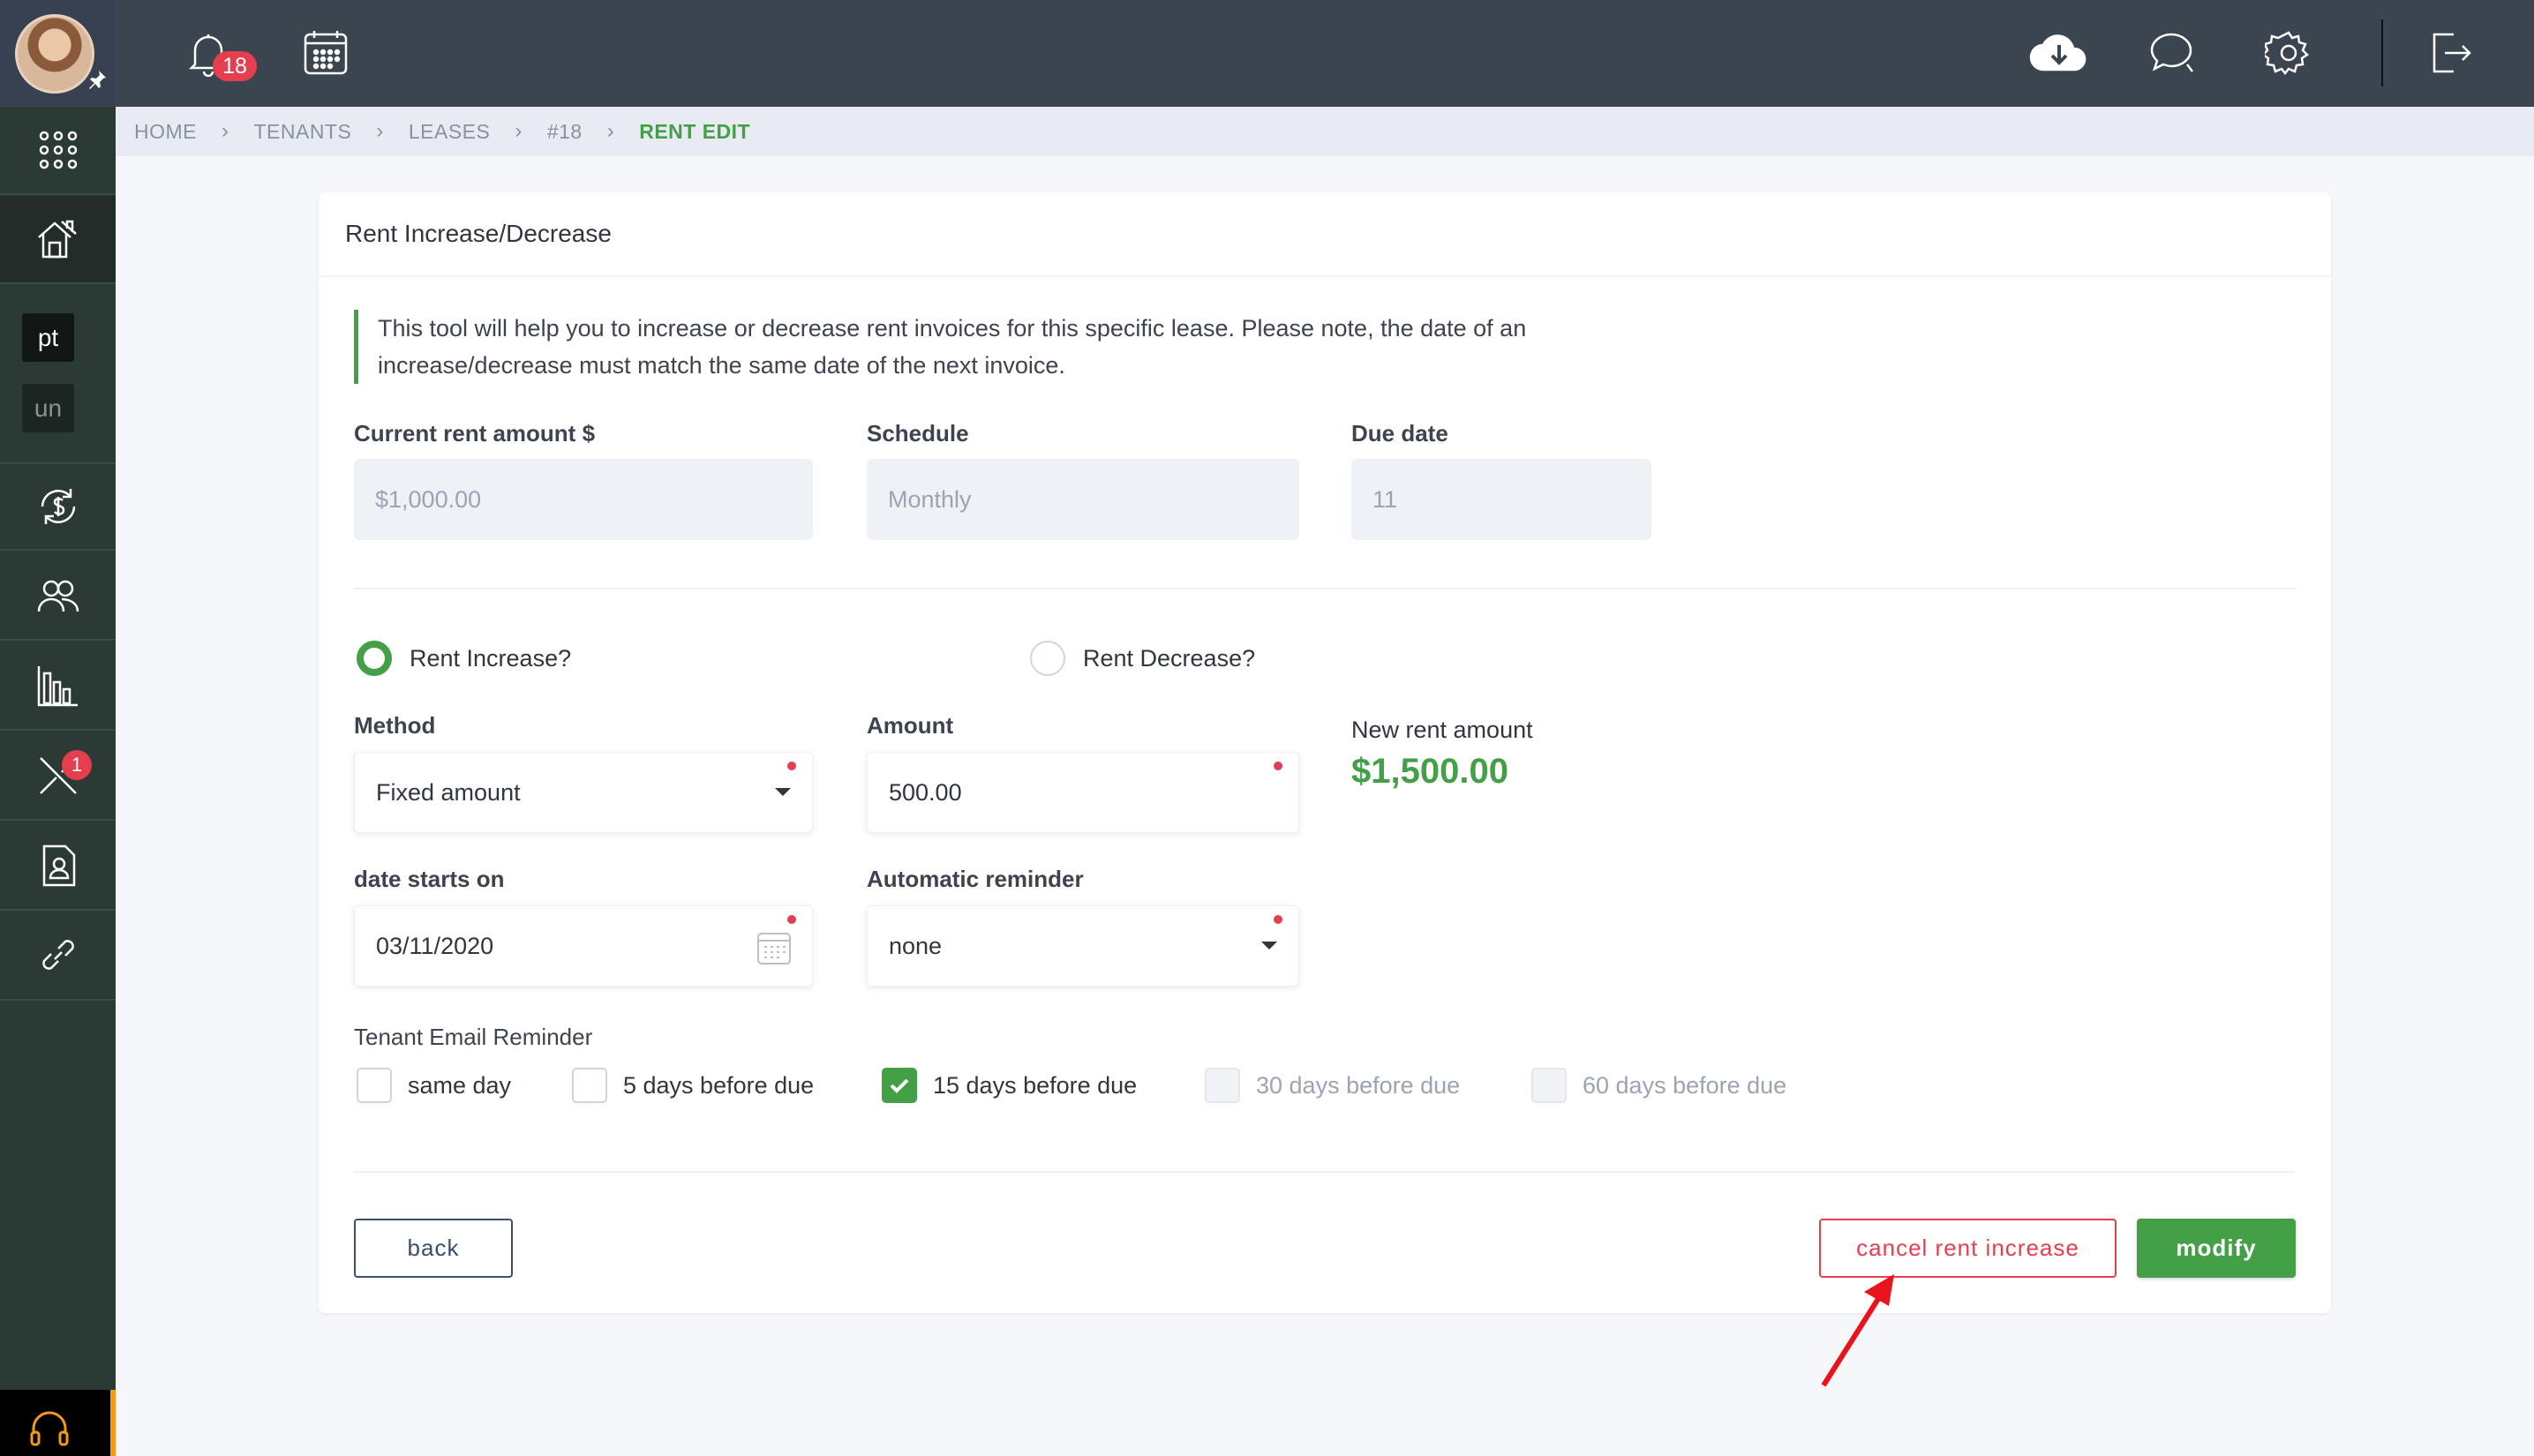 This screenshot has height=1456, width=2534. I want to click on support-button, so click(57, 1423).